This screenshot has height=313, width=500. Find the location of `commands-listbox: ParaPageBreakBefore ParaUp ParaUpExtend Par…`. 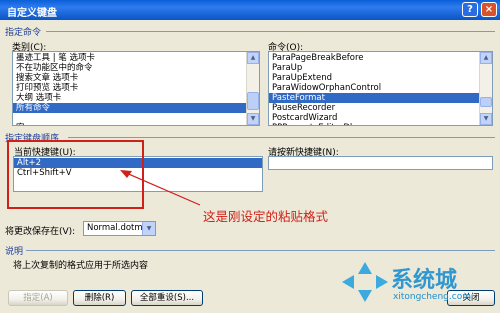

commands-listbox: ParaPageBreakBefore ParaUp ParaUpExtend Par… is located at coordinates (380, 88).